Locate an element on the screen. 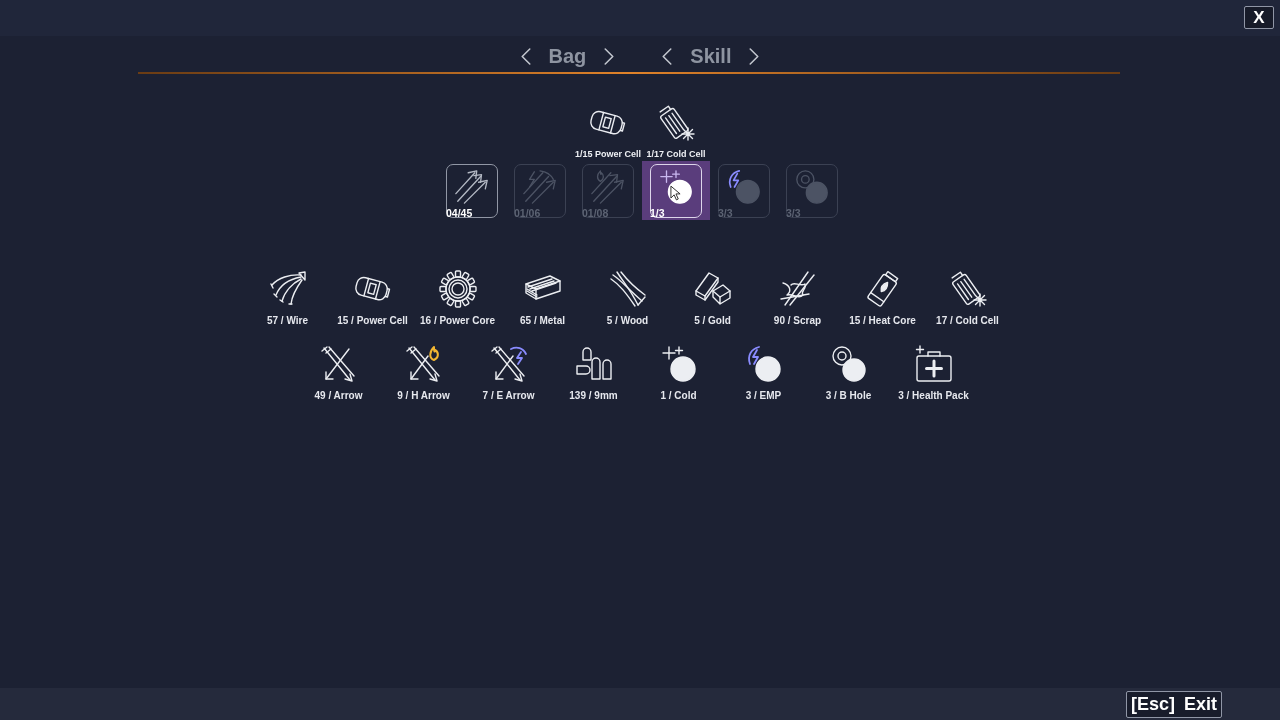 Image resolution: width=1280 pixels, height=720 pixels. item-label: 3 / EMP is located at coordinates (763, 396).